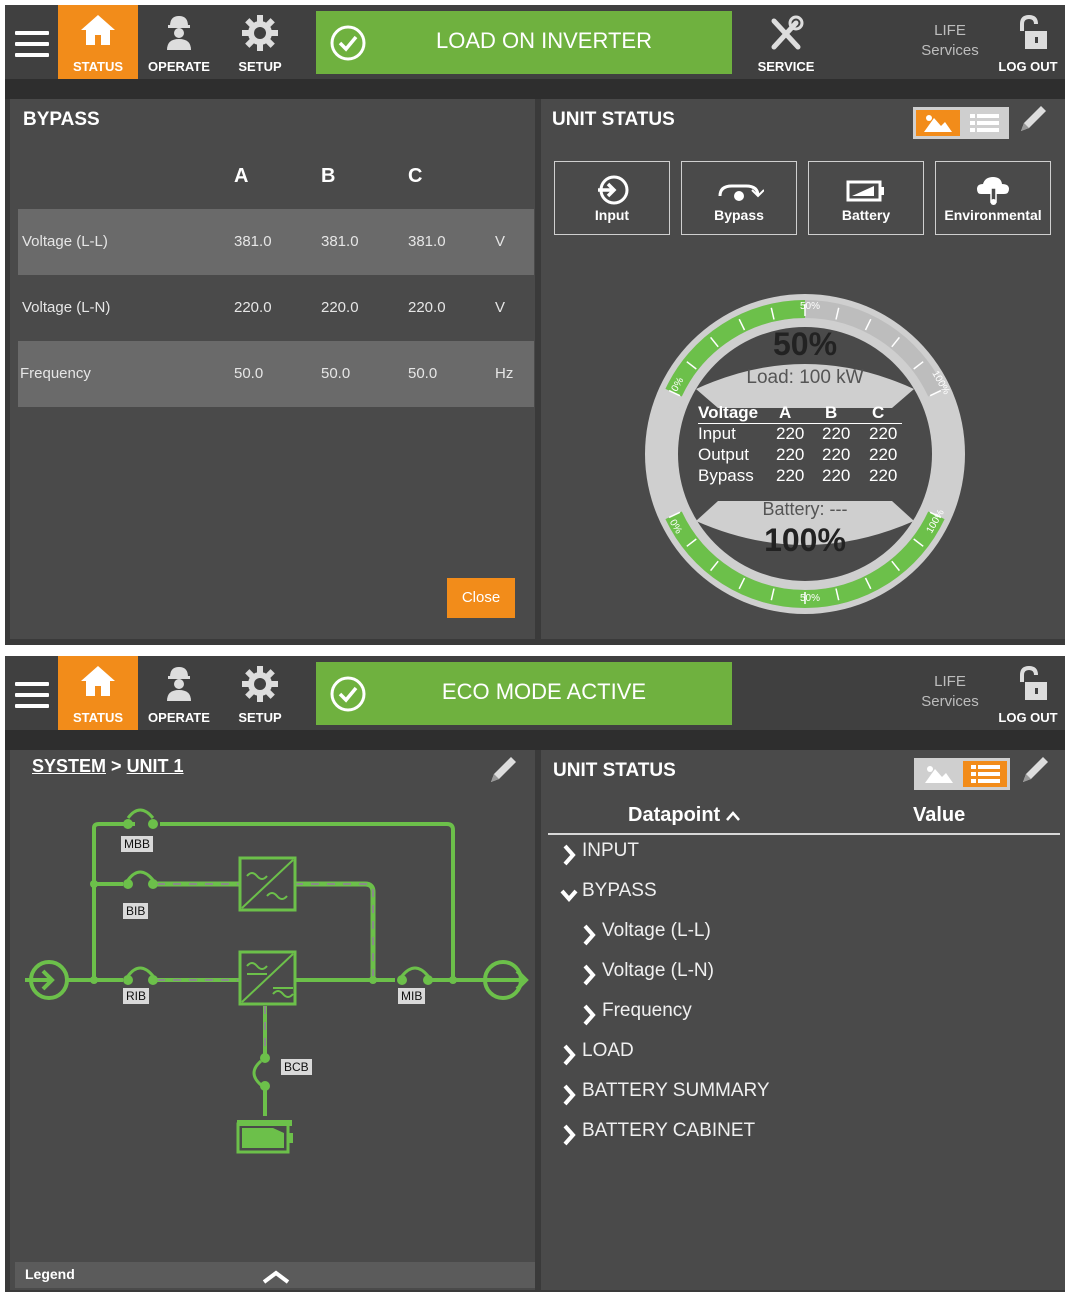 This screenshot has height=1292, width=1065. I want to click on tree-item-label: Voltage (L-N), so click(658, 970).